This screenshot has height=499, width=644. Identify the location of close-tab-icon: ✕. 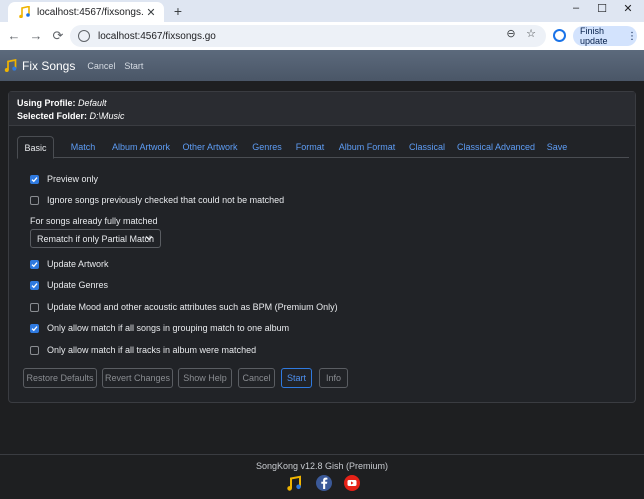
(151, 12).